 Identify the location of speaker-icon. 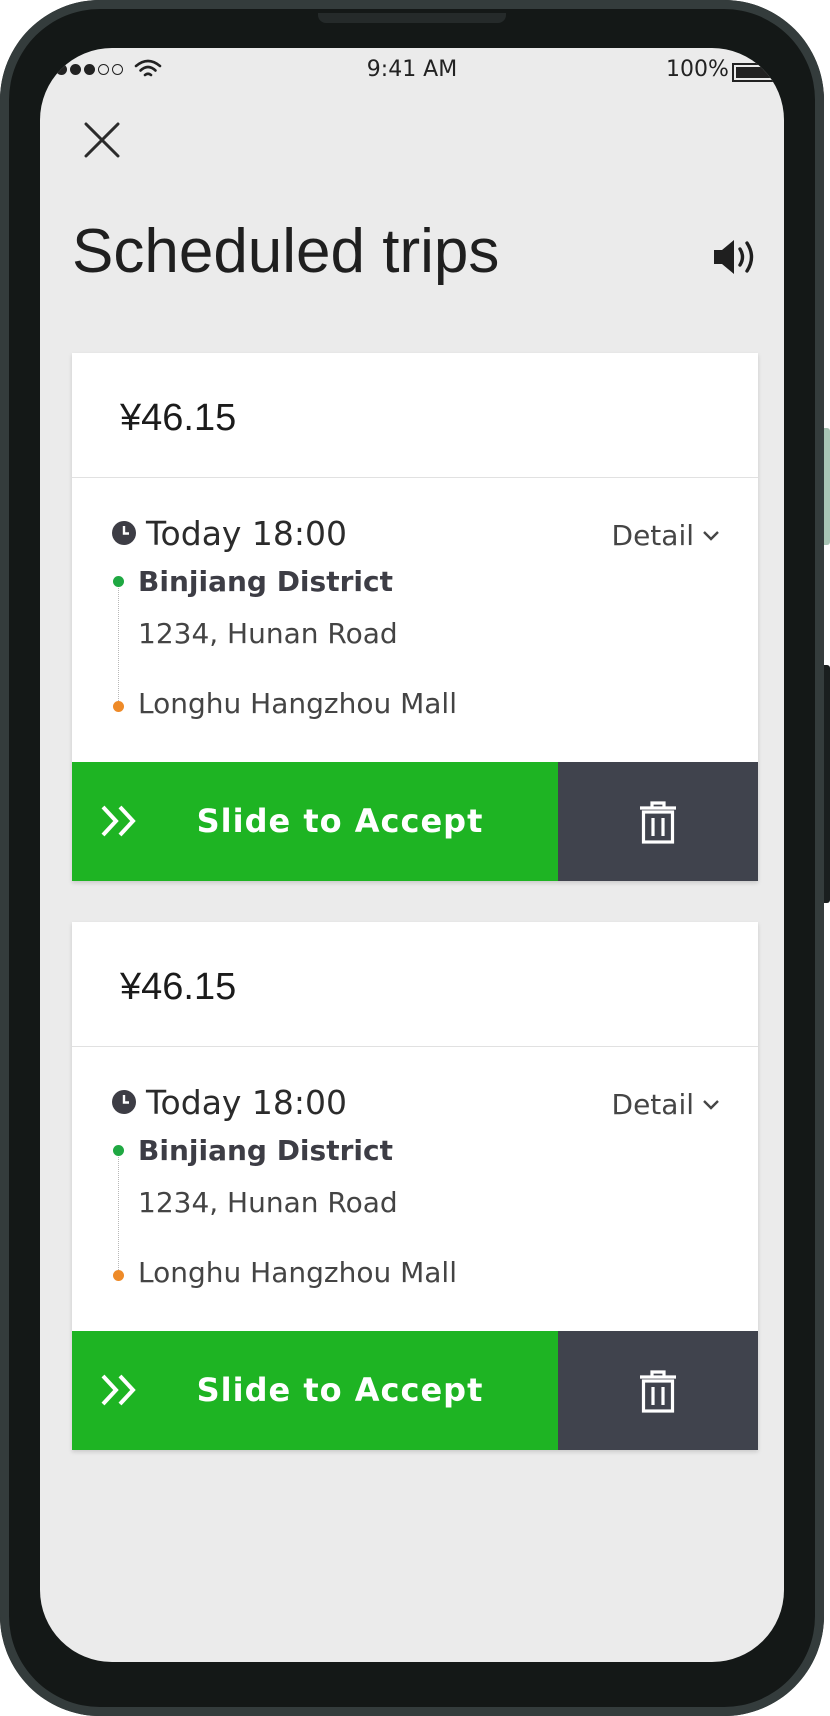
(734, 257).